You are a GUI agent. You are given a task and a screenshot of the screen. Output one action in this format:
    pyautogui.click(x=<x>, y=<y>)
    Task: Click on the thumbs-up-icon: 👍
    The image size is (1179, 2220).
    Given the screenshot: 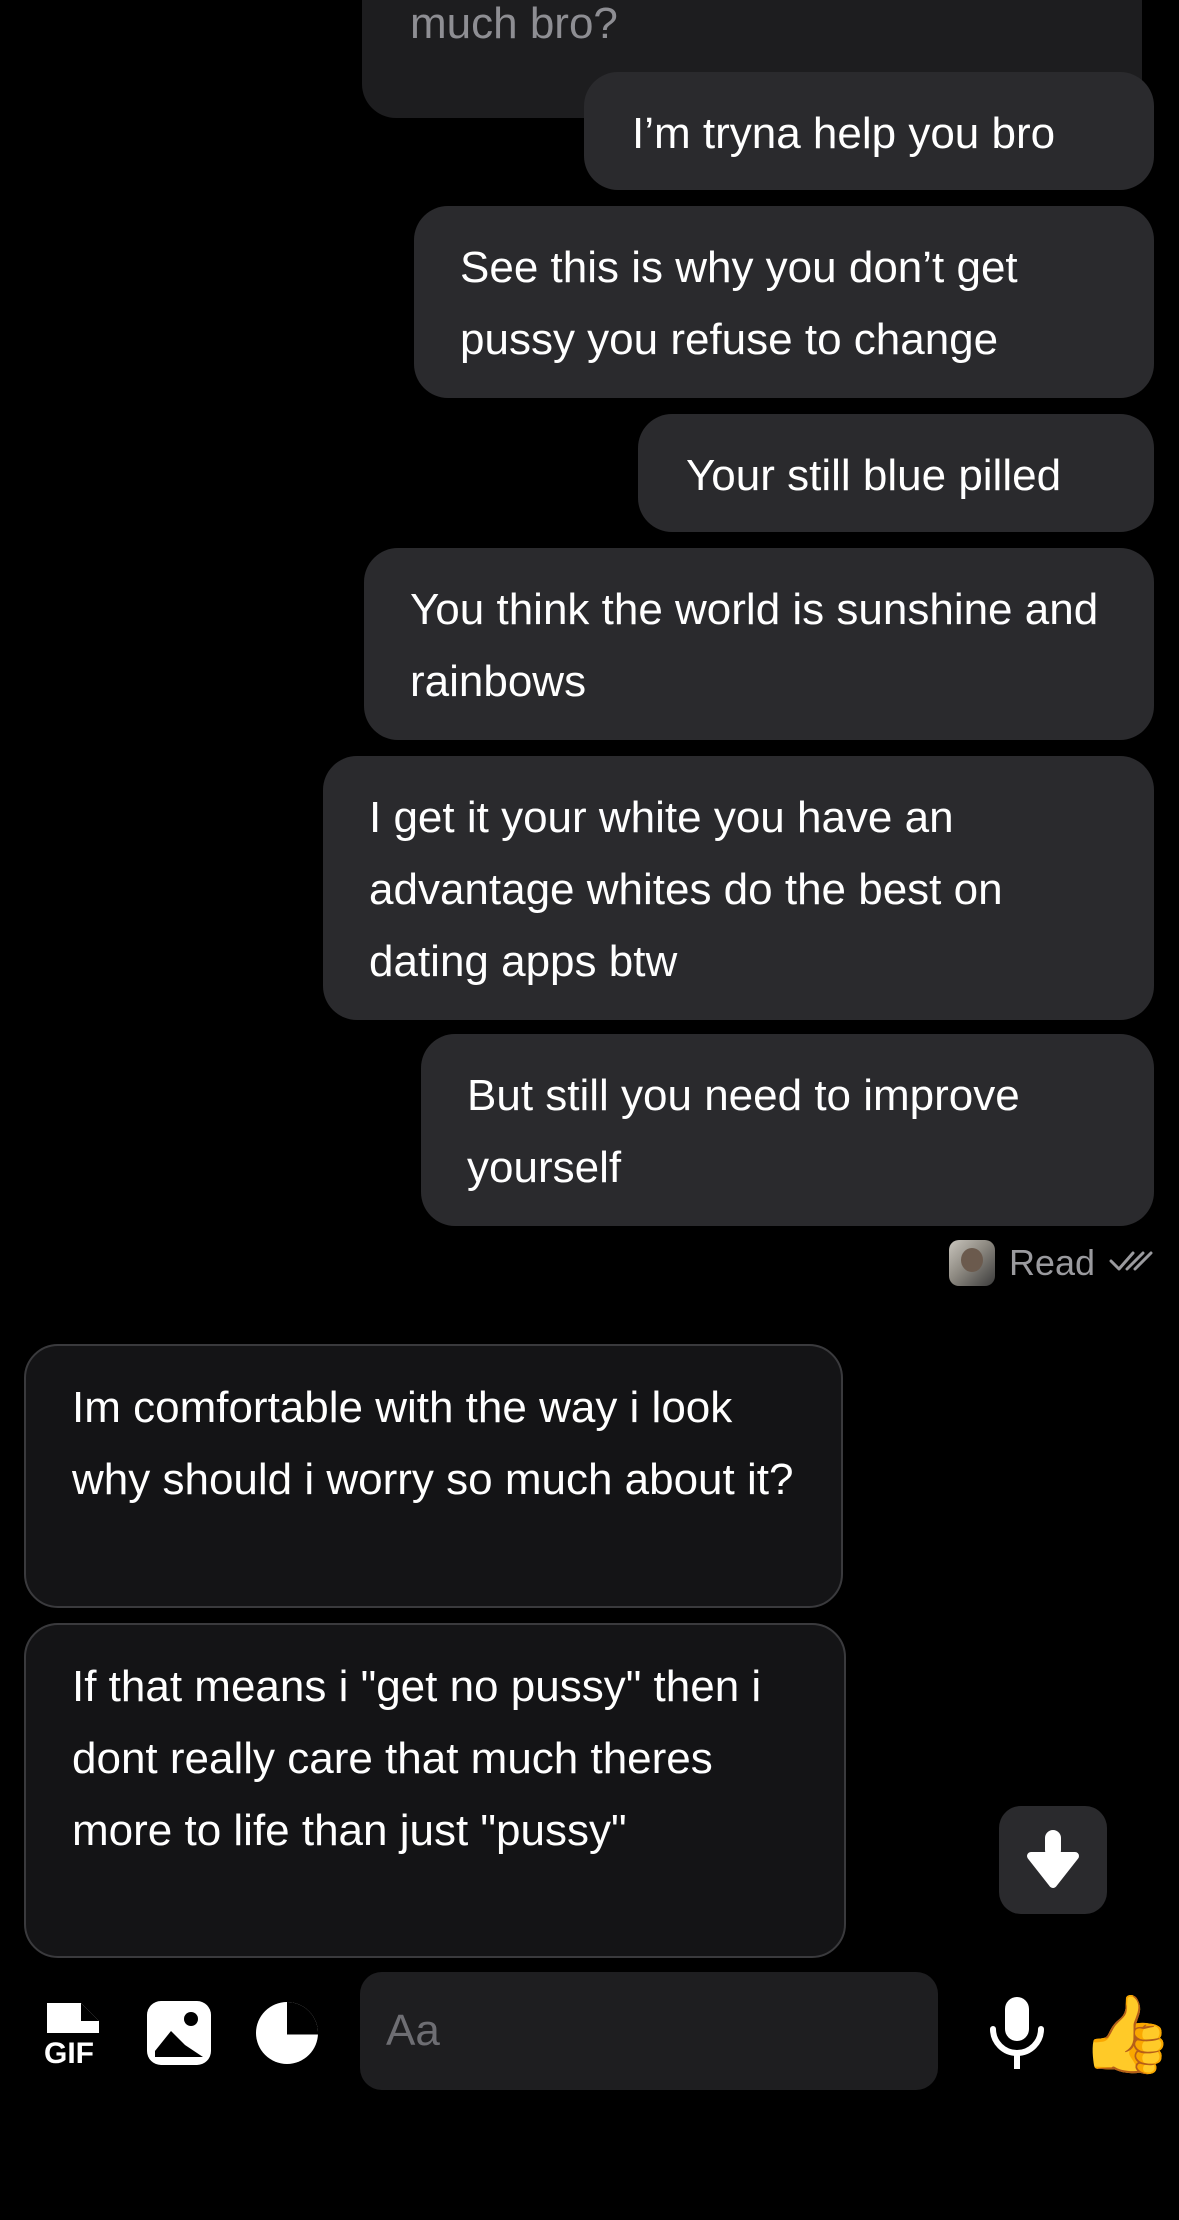 What is the action you would take?
    pyautogui.click(x=1127, y=2034)
    